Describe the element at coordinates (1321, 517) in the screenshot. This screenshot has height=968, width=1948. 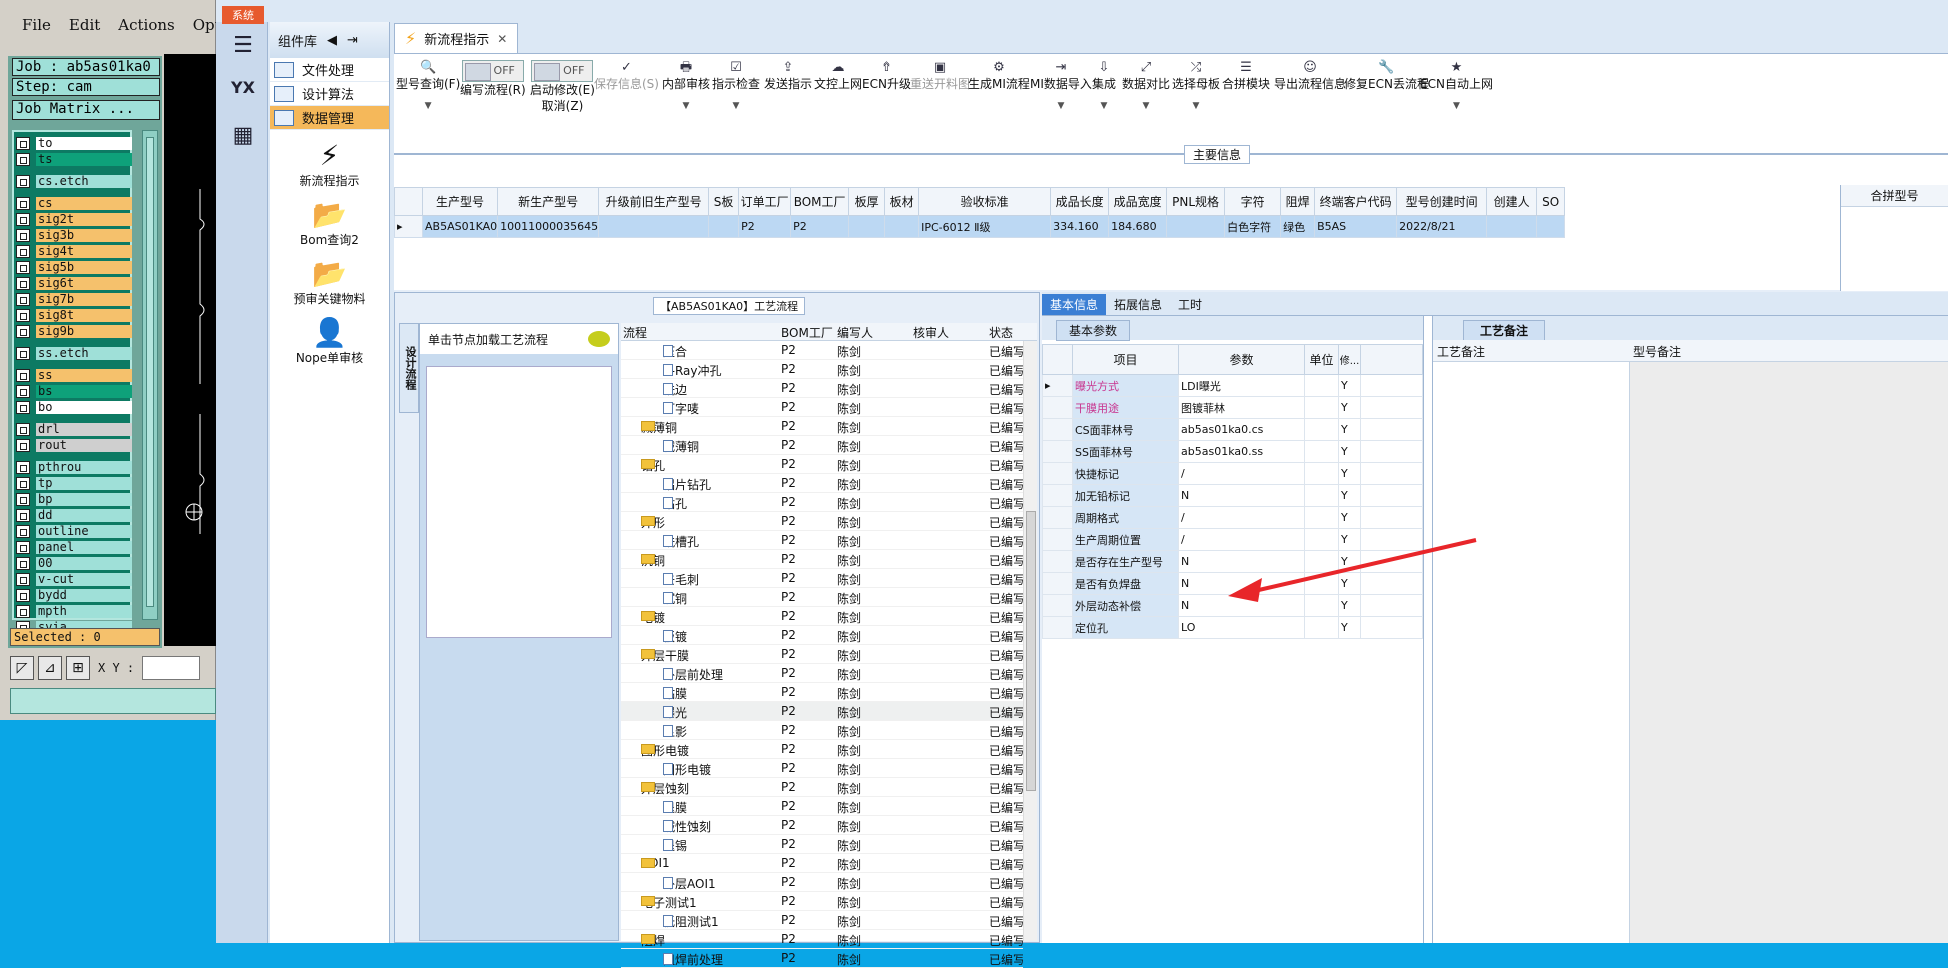
I see `param-unit` at that location.